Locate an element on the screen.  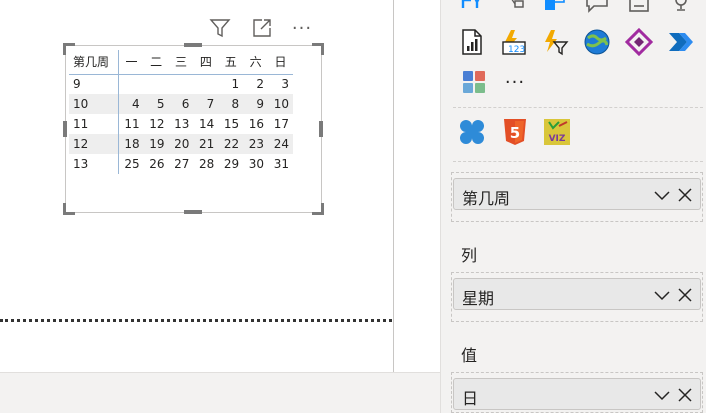
svg-text: 123 is located at coordinates (516, 50).